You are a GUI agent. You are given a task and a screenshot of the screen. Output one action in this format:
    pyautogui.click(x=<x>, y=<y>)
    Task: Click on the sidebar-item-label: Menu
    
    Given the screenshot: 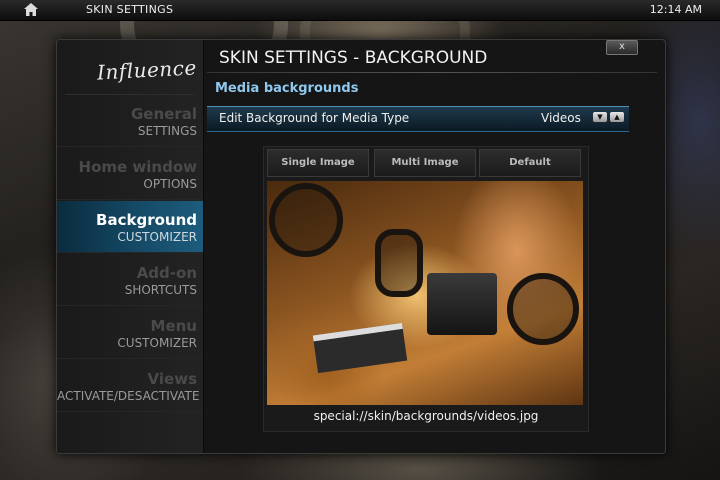 What is the action you would take?
    pyautogui.click(x=173, y=326)
    